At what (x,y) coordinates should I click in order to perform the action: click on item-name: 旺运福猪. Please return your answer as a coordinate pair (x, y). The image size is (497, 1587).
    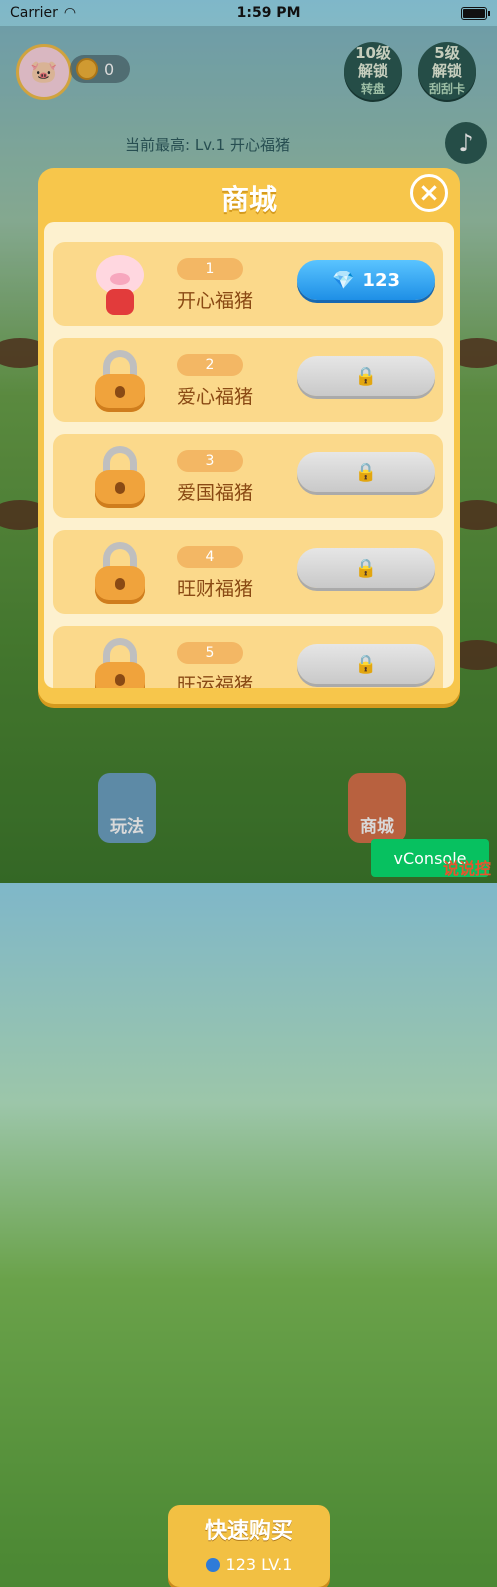
    Looking at the image, I should click on (215, 681).